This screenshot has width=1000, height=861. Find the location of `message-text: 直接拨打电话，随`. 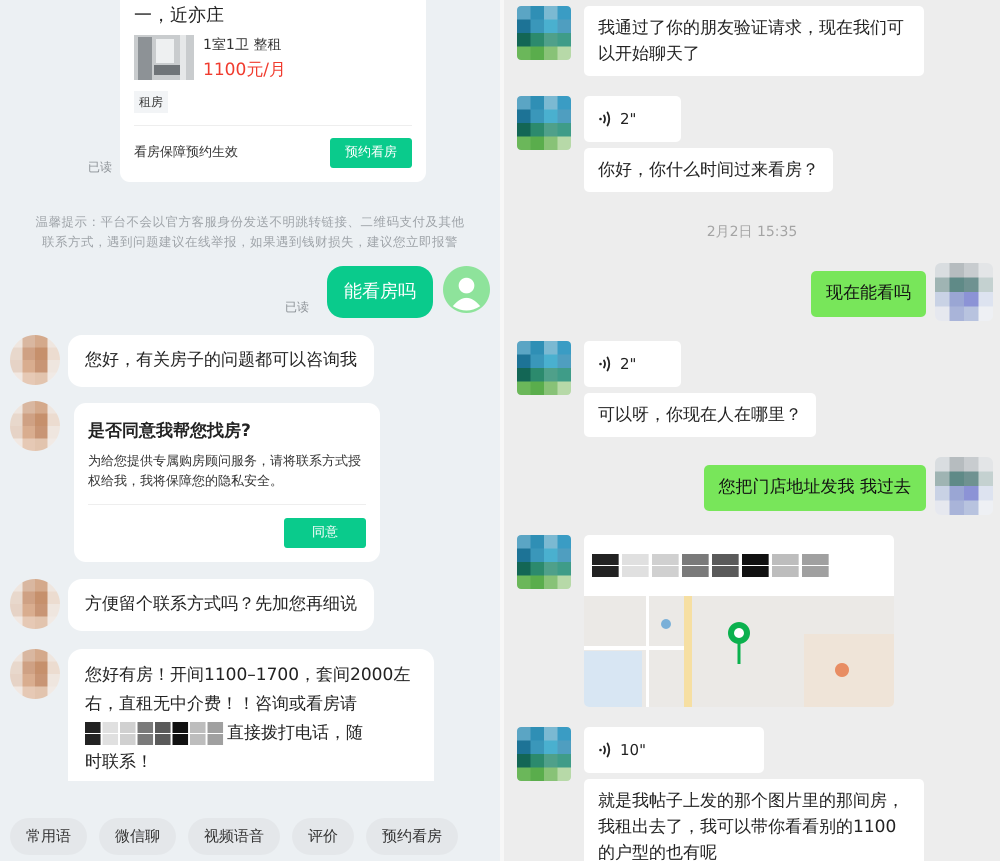

message-text: 直接拨打电话，随 is located at coordinates (295, 733).